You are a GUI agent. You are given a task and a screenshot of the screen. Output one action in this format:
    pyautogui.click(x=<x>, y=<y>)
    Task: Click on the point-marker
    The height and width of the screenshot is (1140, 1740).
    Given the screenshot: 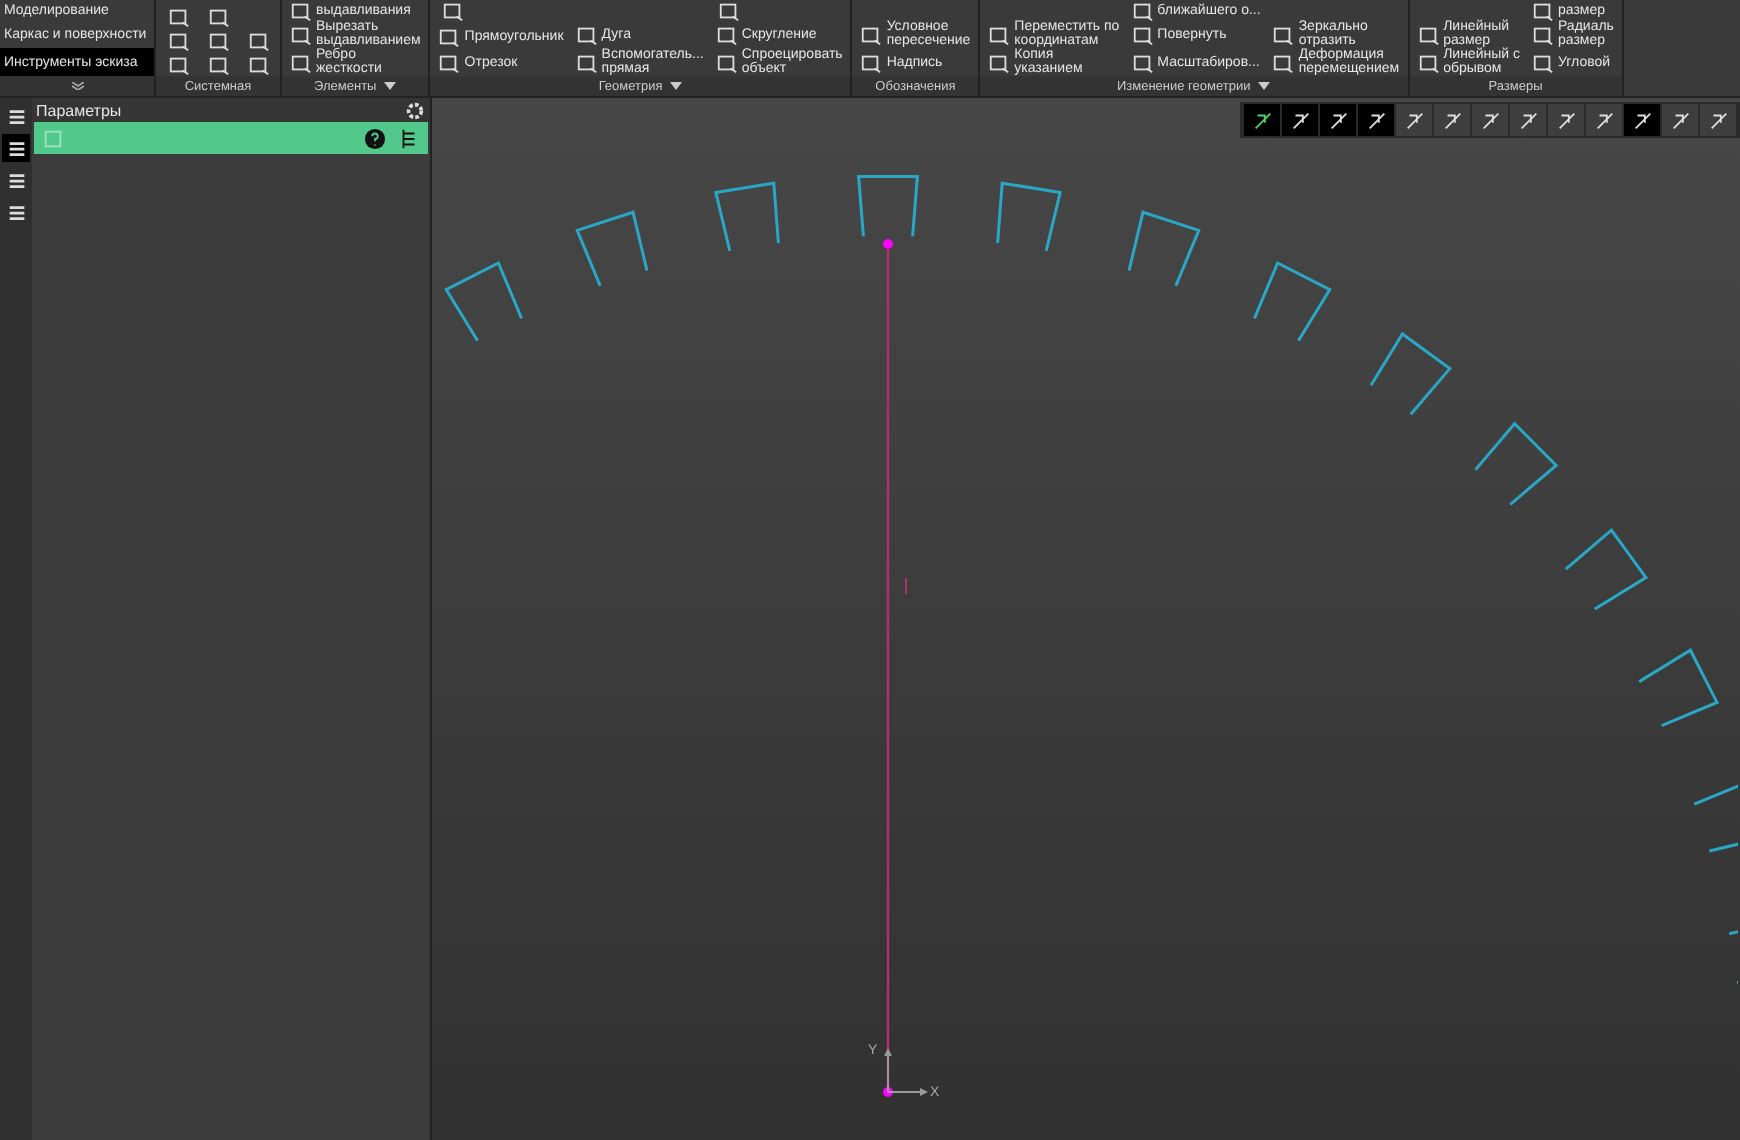 What is the action you would take?
    pyautogui.click(x=888, y=244)
    